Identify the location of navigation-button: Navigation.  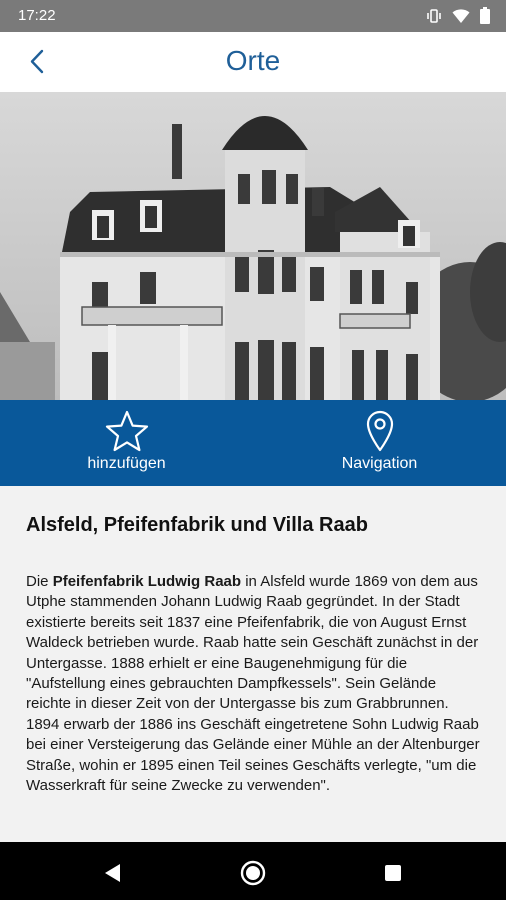
(379, 443).